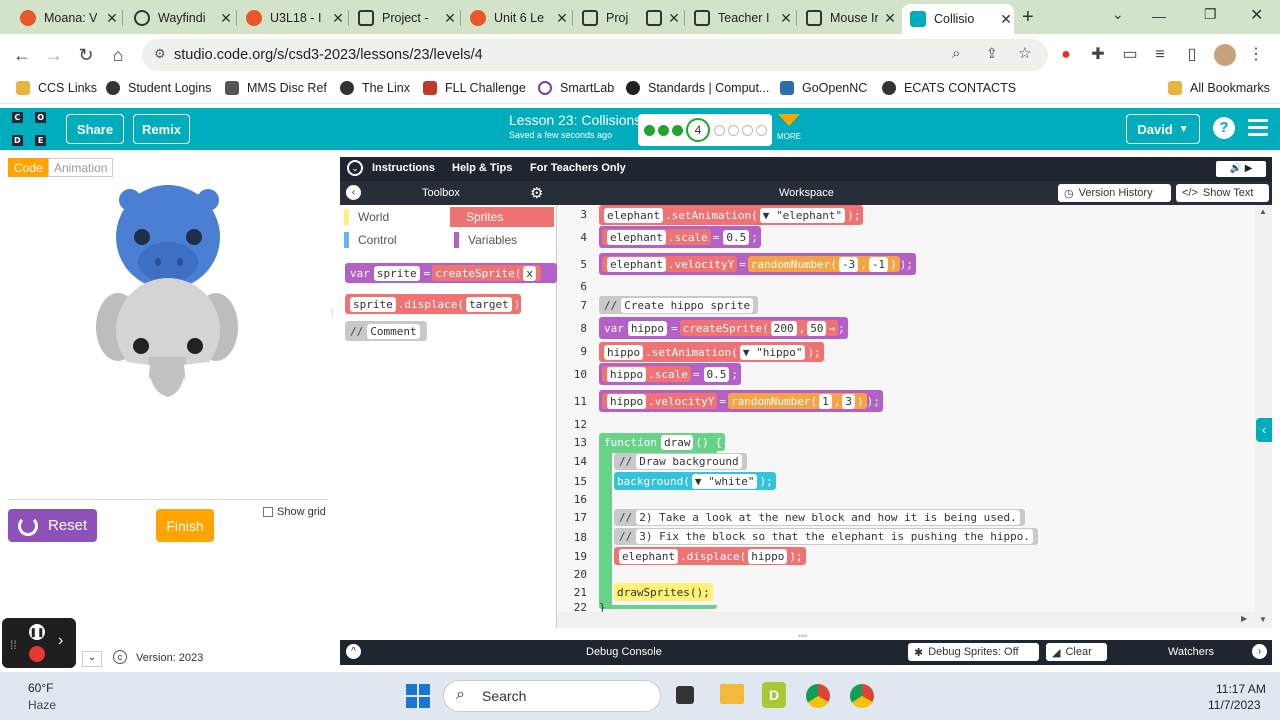 The width and height of the screenshot is (1280, 720). What do you see at coordinates (268, 512) in the screenshot?
I see `show-grid-checkbox` at bounding box center [268, 512].